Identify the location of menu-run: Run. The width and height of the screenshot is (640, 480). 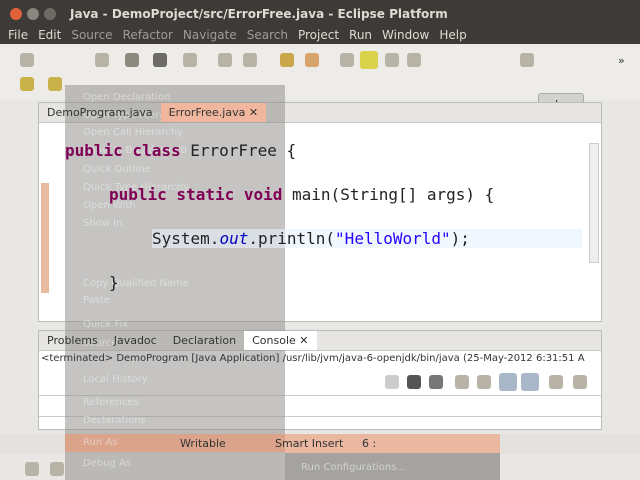
(360, 35).